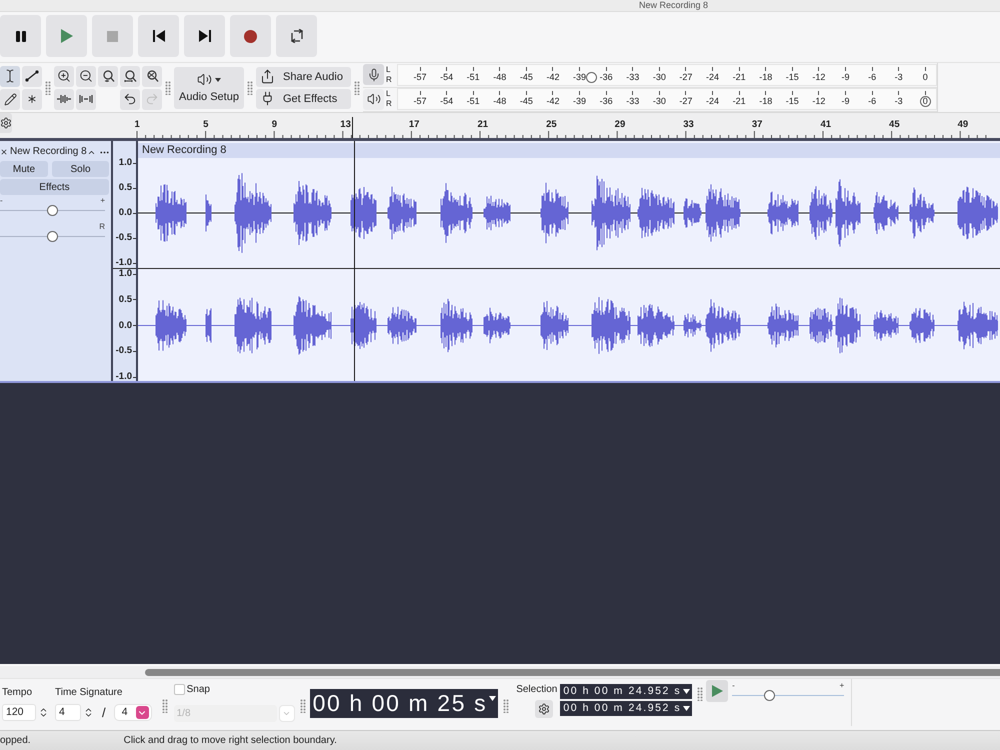  Describe the element at coordinates (24, 169) in the screenshot. I see `track-toggle-button: Mute` at that location.